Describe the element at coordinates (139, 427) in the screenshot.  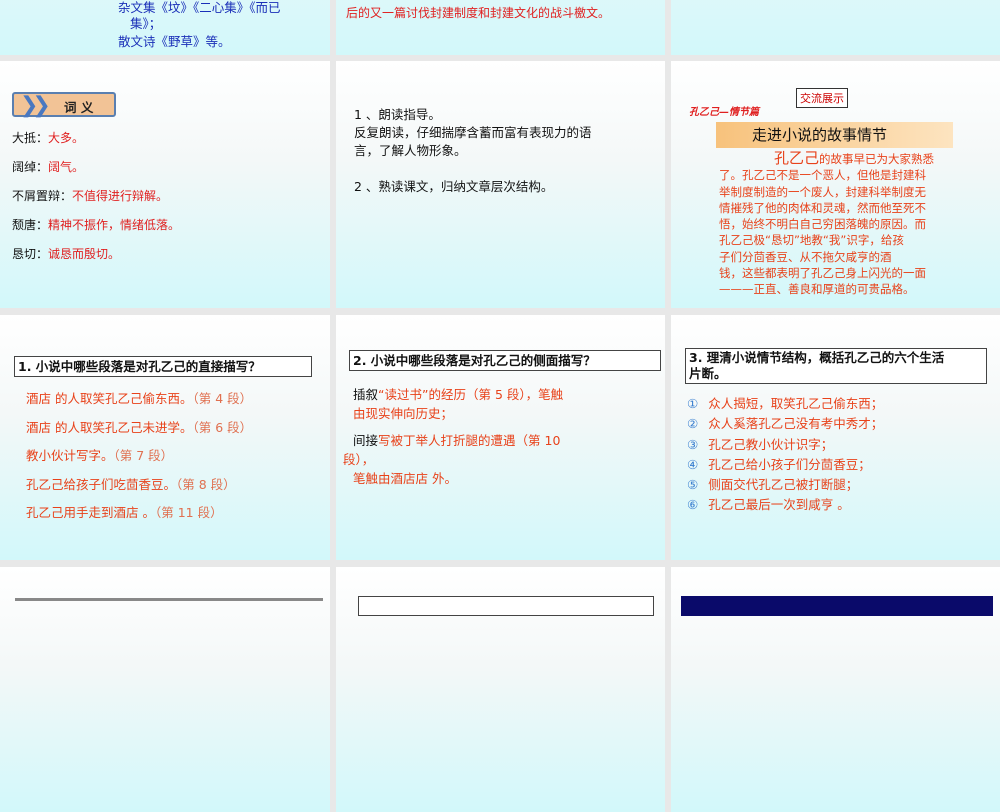
I see `answer-item: 酒店 的人取笑孔乙己未进学。（第 6 段）` at that location.